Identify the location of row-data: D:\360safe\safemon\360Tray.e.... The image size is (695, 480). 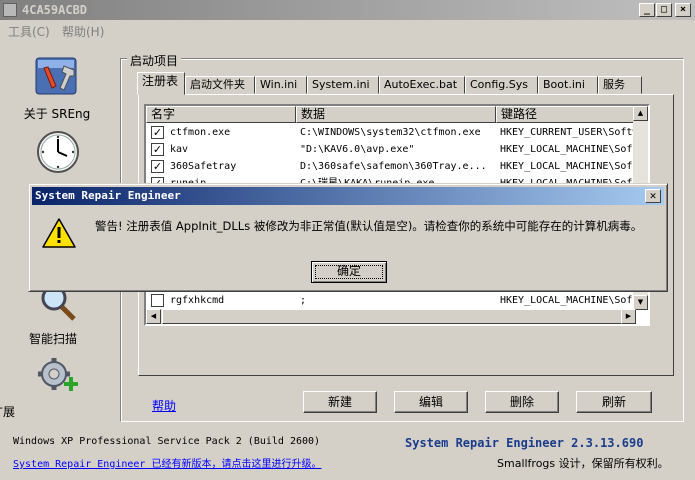
(393, 166).